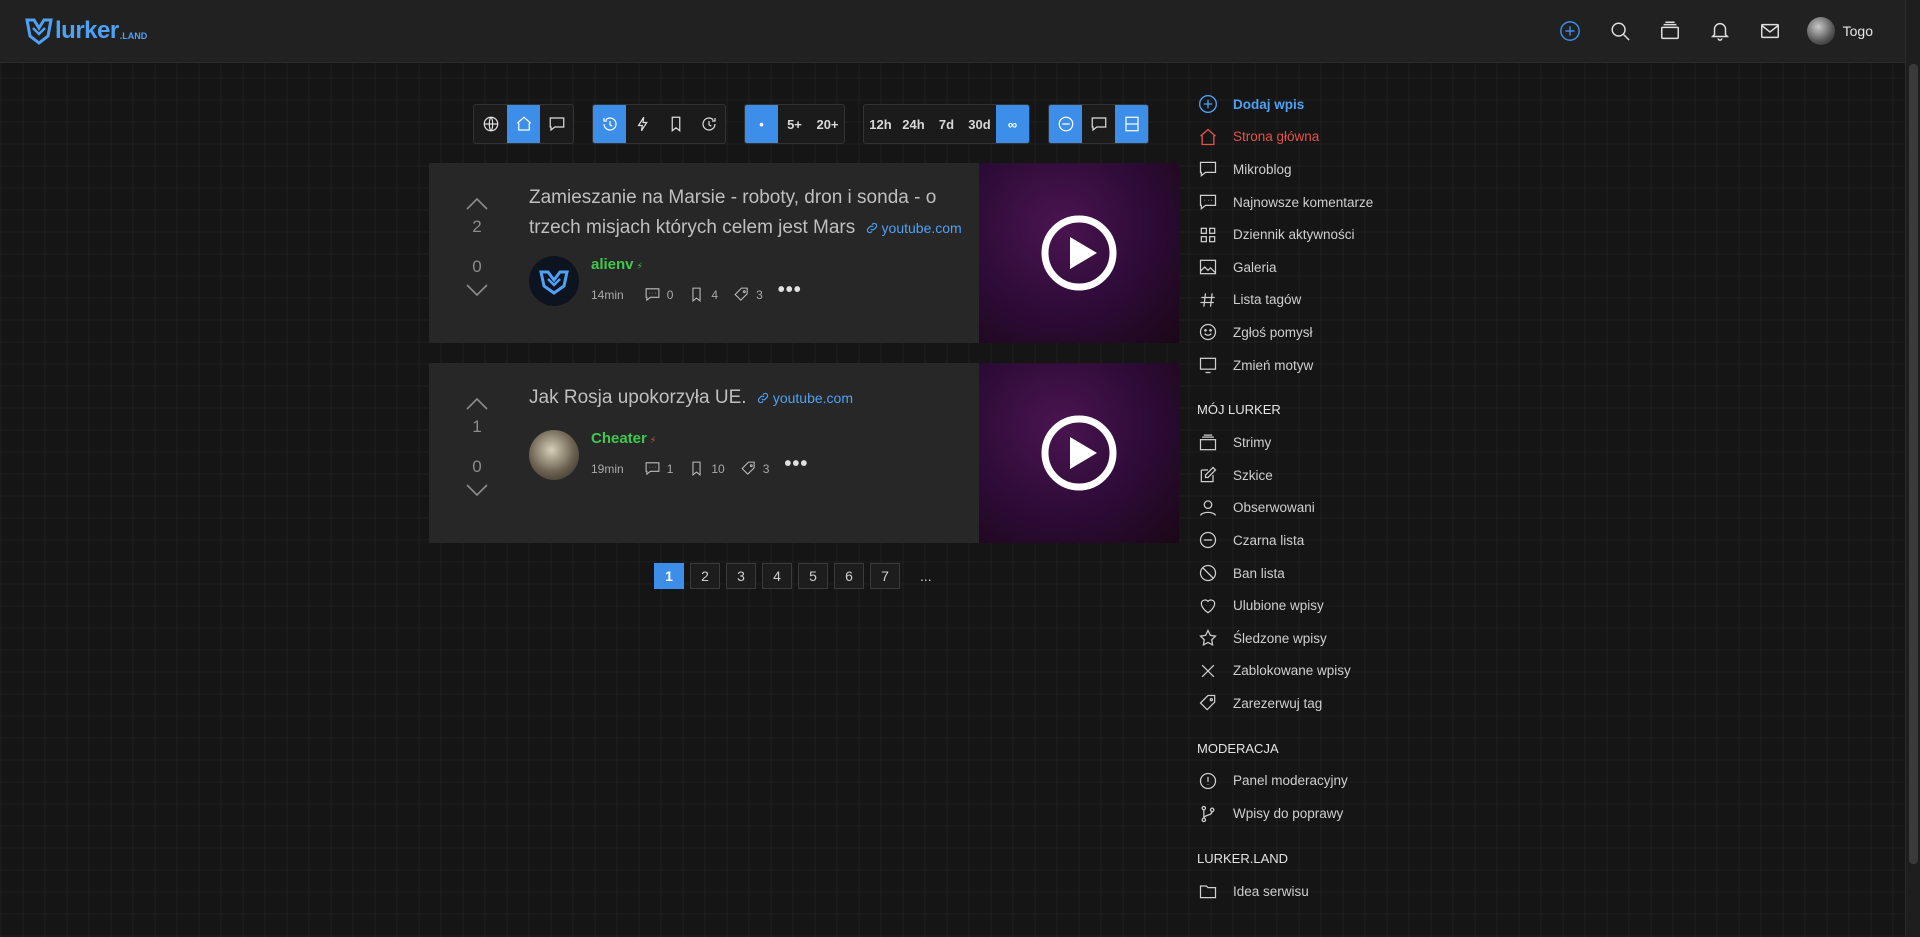 The image size is (1920, 937). Describe the element at coordinates (849, 576) in the screenshot. I see `page-6-button: 6` at that location.